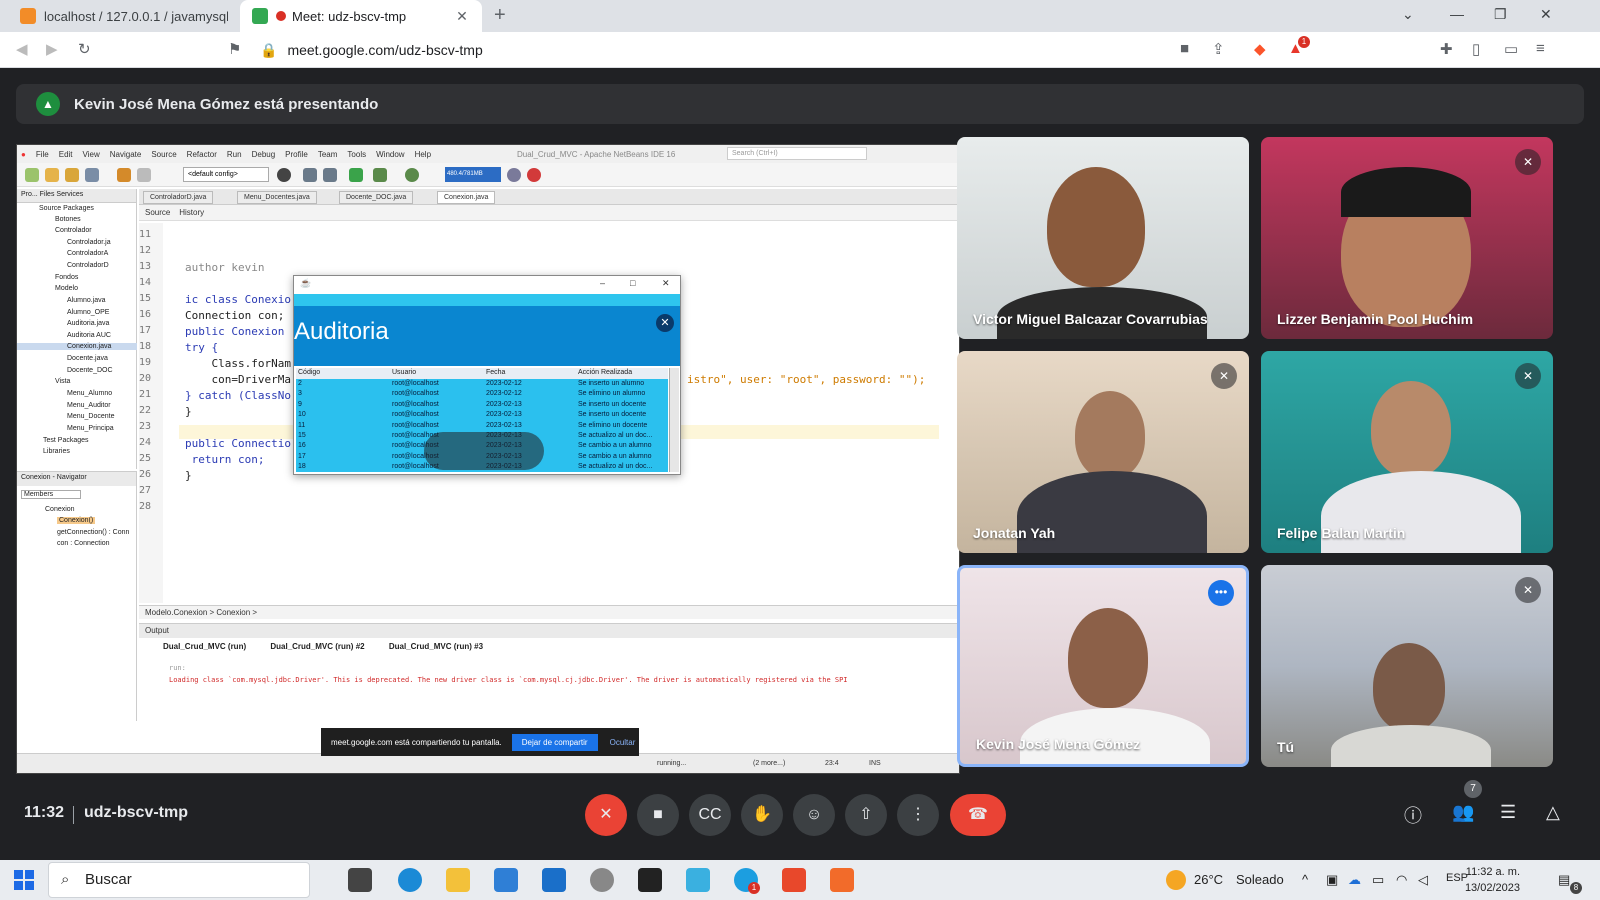  What do you see at coordinates (204, 646) in the screenshot?
I see `output-tab: Dual_Crud_MVC (run)` at bounding box center [204, 646].